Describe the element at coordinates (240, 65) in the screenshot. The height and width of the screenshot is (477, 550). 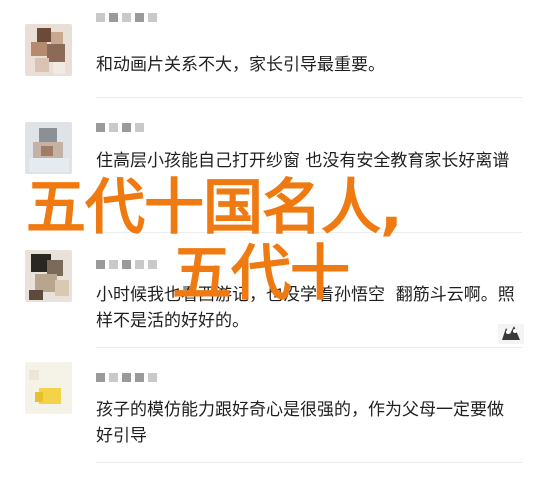
I see `comment-text: 和动画片关系不大，家长引导最重要。` at that location.